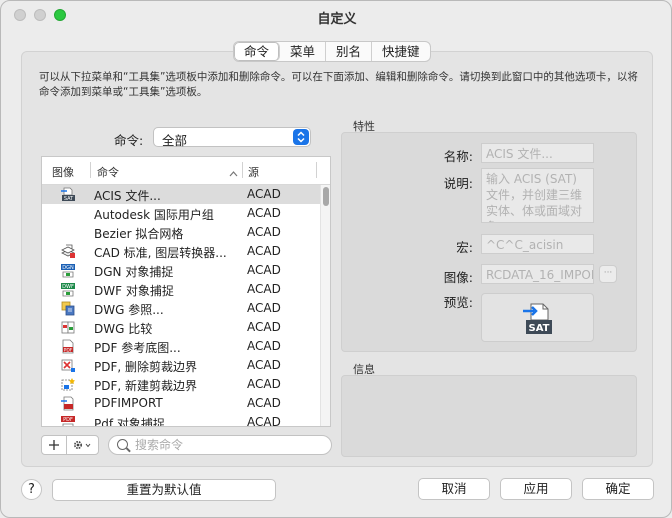  What do you see at coordinates (181, 289) in the screenshot?
I see `table-row: DWF DWF 对象捕捉 ACAD` at bounding box center [181, 289].